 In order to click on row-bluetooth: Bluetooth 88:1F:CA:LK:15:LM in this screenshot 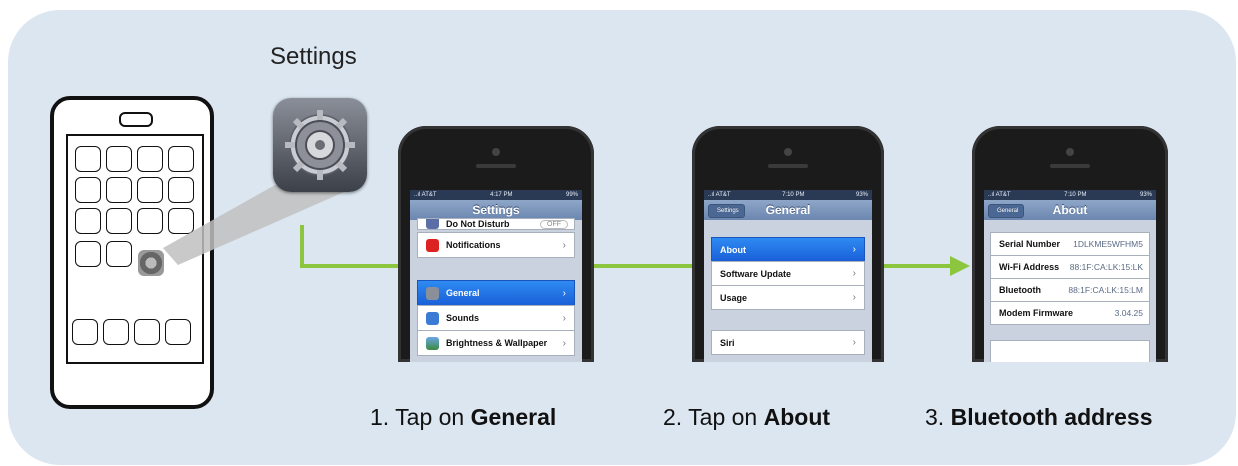, I will do `click(1070, 290)`.